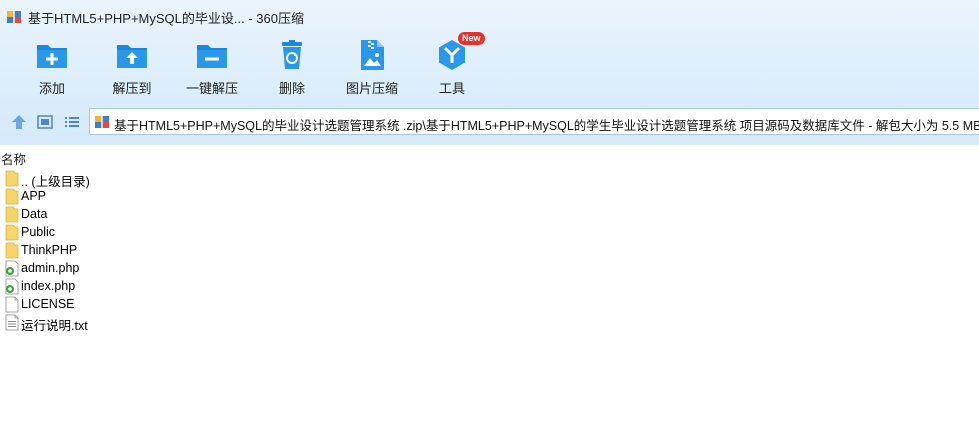 Image resolution: width=979 pixels, height=433 pixels. I want to click on list-item-license: LICENSE, so click(489, 305).